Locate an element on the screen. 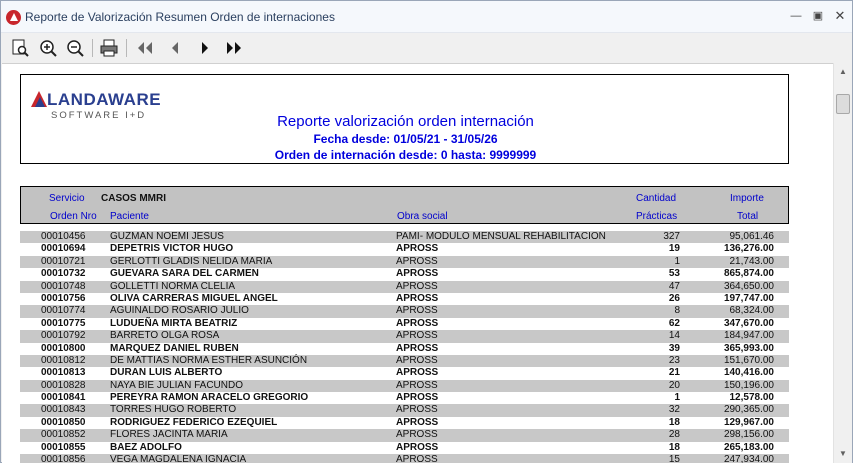  report-date-range: Fecha desde: 01/05/21 - 31/05/26 is located at coordinates (405, 139).